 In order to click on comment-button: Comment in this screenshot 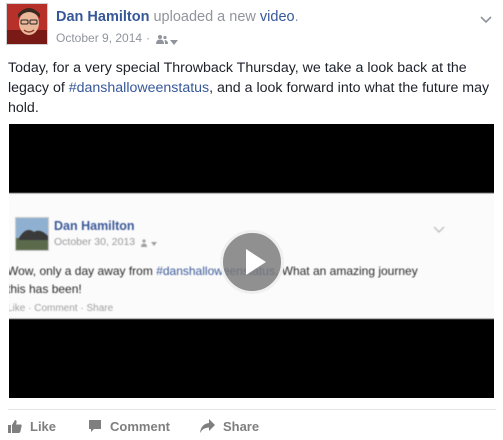, I will do `click(129, 426)`.